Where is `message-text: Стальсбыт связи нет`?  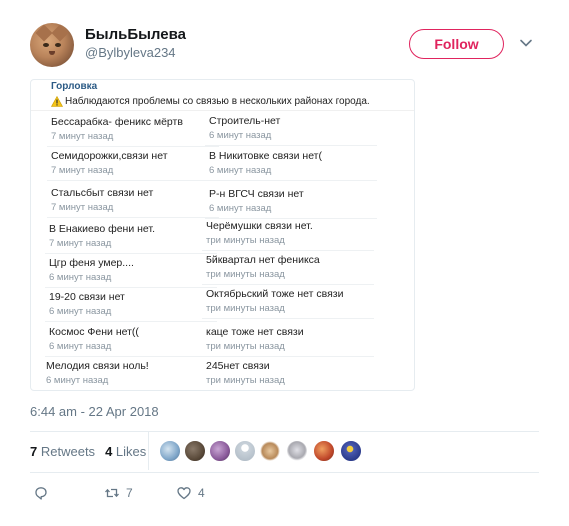 message-text: Стальсбыт связи нет is located at coordinates (102, 193).